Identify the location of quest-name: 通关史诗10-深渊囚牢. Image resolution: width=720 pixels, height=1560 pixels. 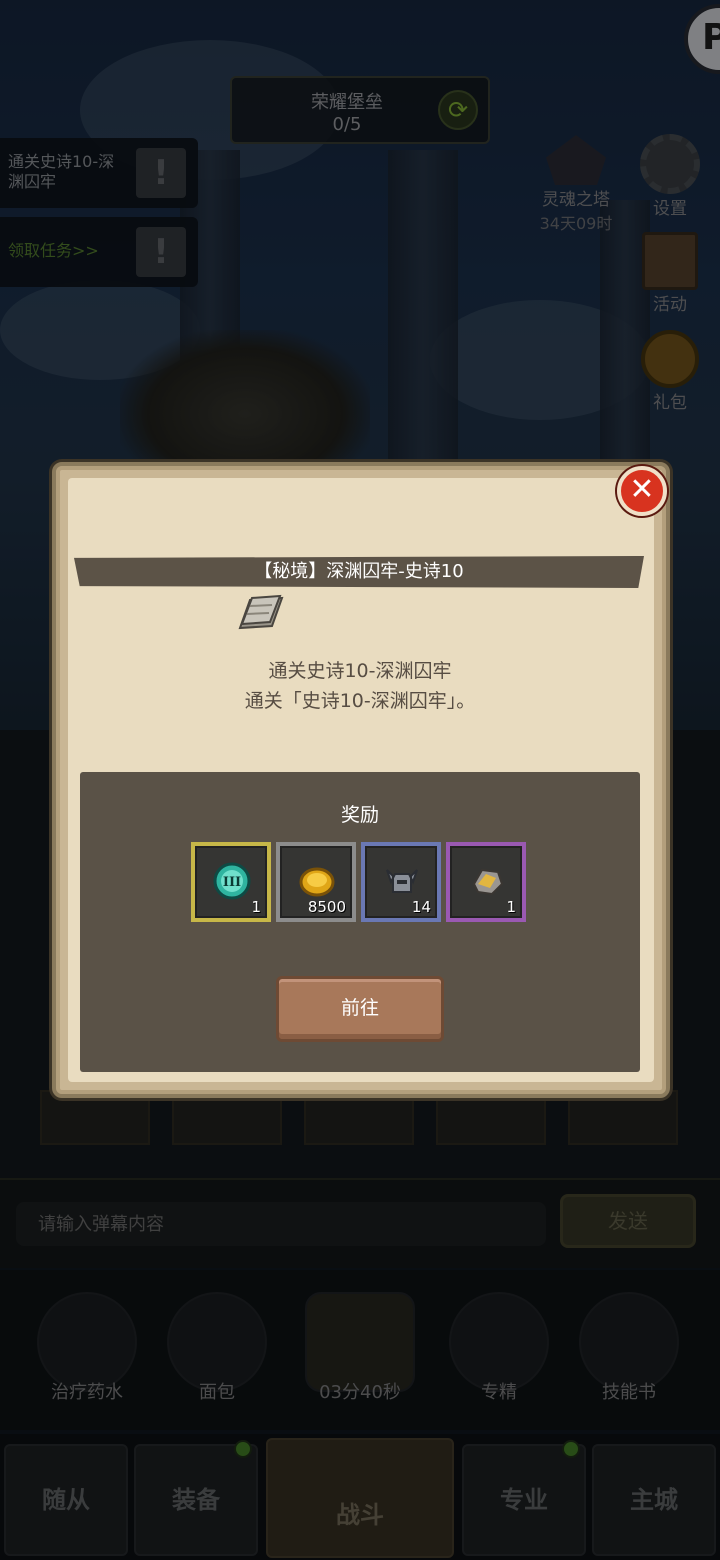
(360, 671).